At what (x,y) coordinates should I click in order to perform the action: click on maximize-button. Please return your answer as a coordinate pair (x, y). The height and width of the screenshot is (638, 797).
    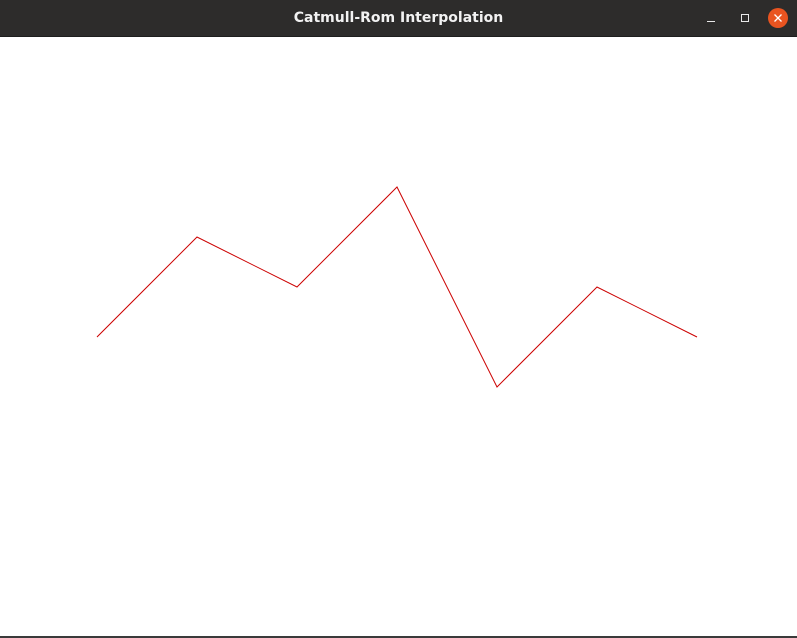
    Looking at the image, I should click on (745, 18).